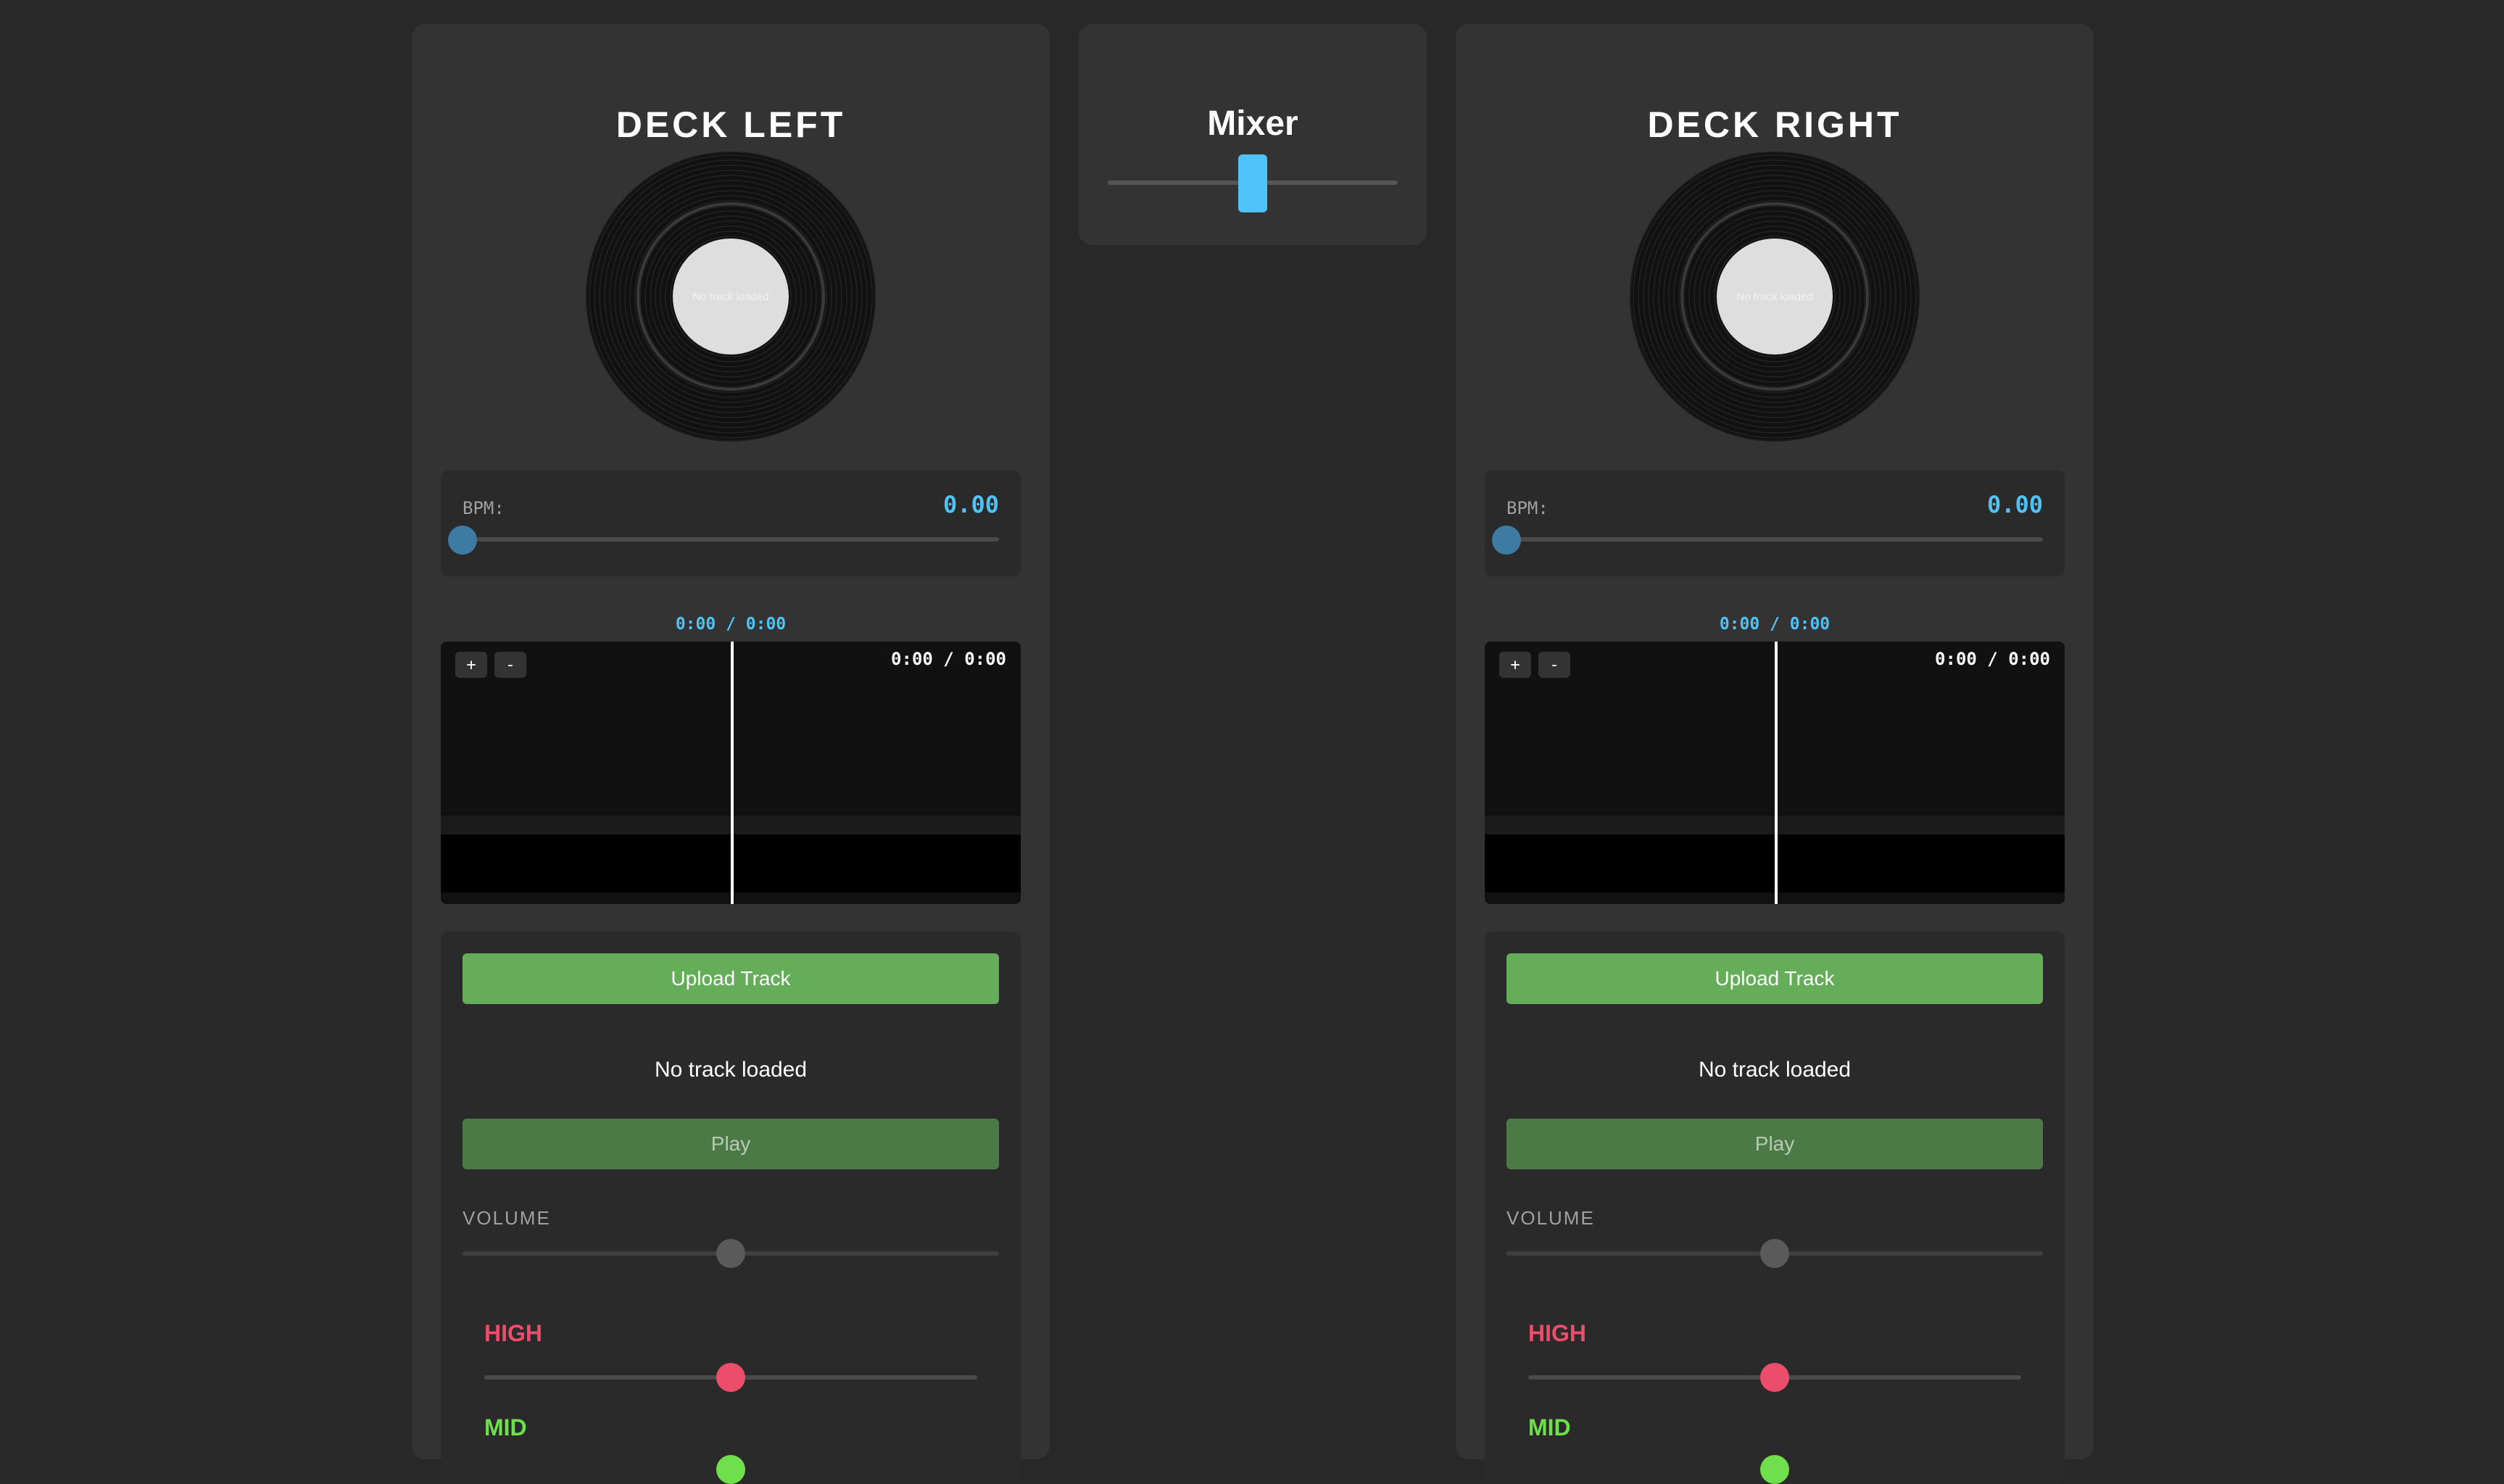 Image resolution: width=2504 pixels, height=1484 pixels. Describe the element at coordinates (1252, 183) in the screenshot. I see `crossfader-thumb` at that location.